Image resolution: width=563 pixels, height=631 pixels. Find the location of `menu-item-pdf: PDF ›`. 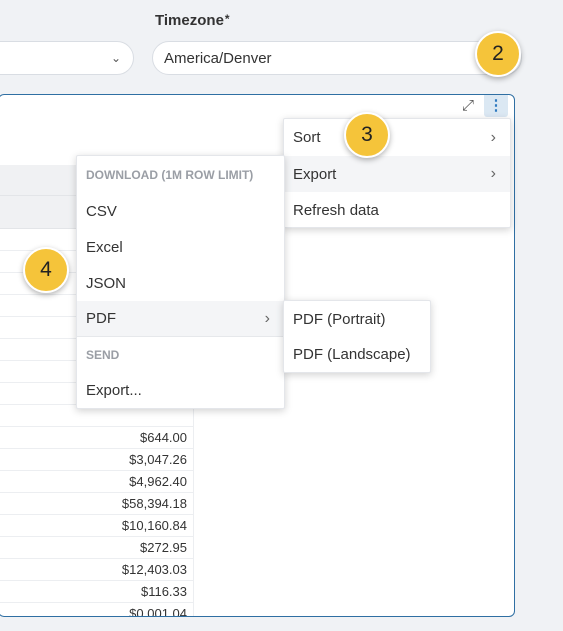

menu-item-pdf: PDF › is located at coordinates (180, 318).